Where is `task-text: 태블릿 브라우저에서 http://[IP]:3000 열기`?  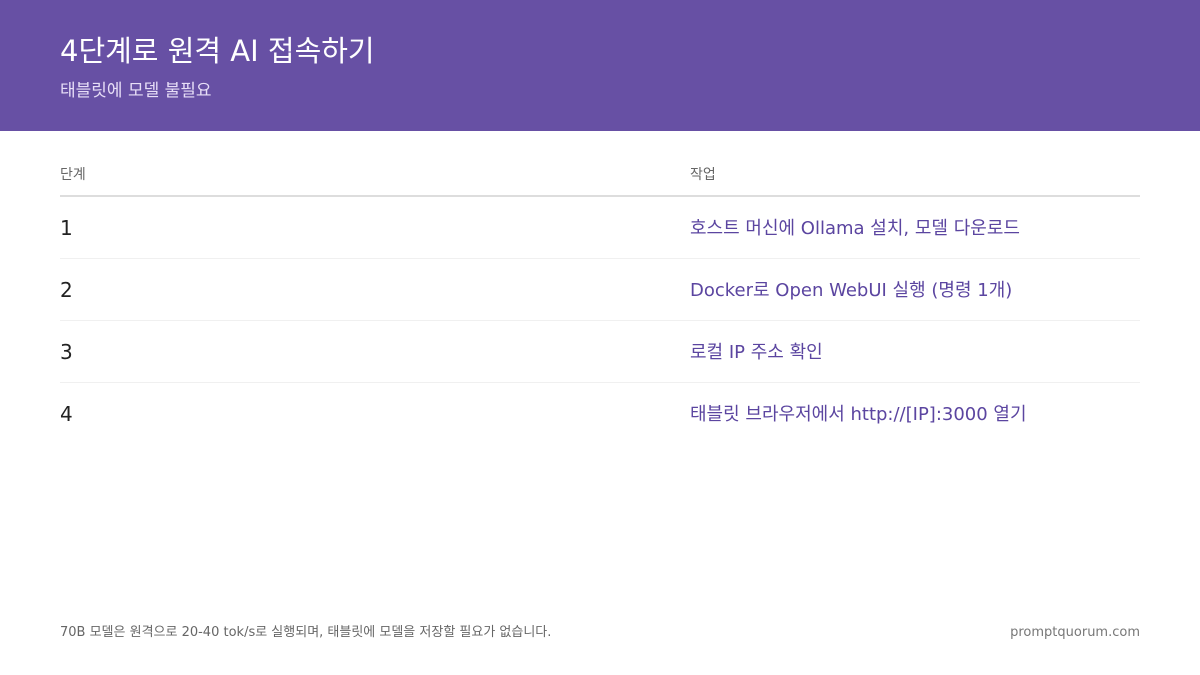
task-text: 태블릿 브라우저에서 http://[IP]:3000 열기 is located at coordinates (858, 414).